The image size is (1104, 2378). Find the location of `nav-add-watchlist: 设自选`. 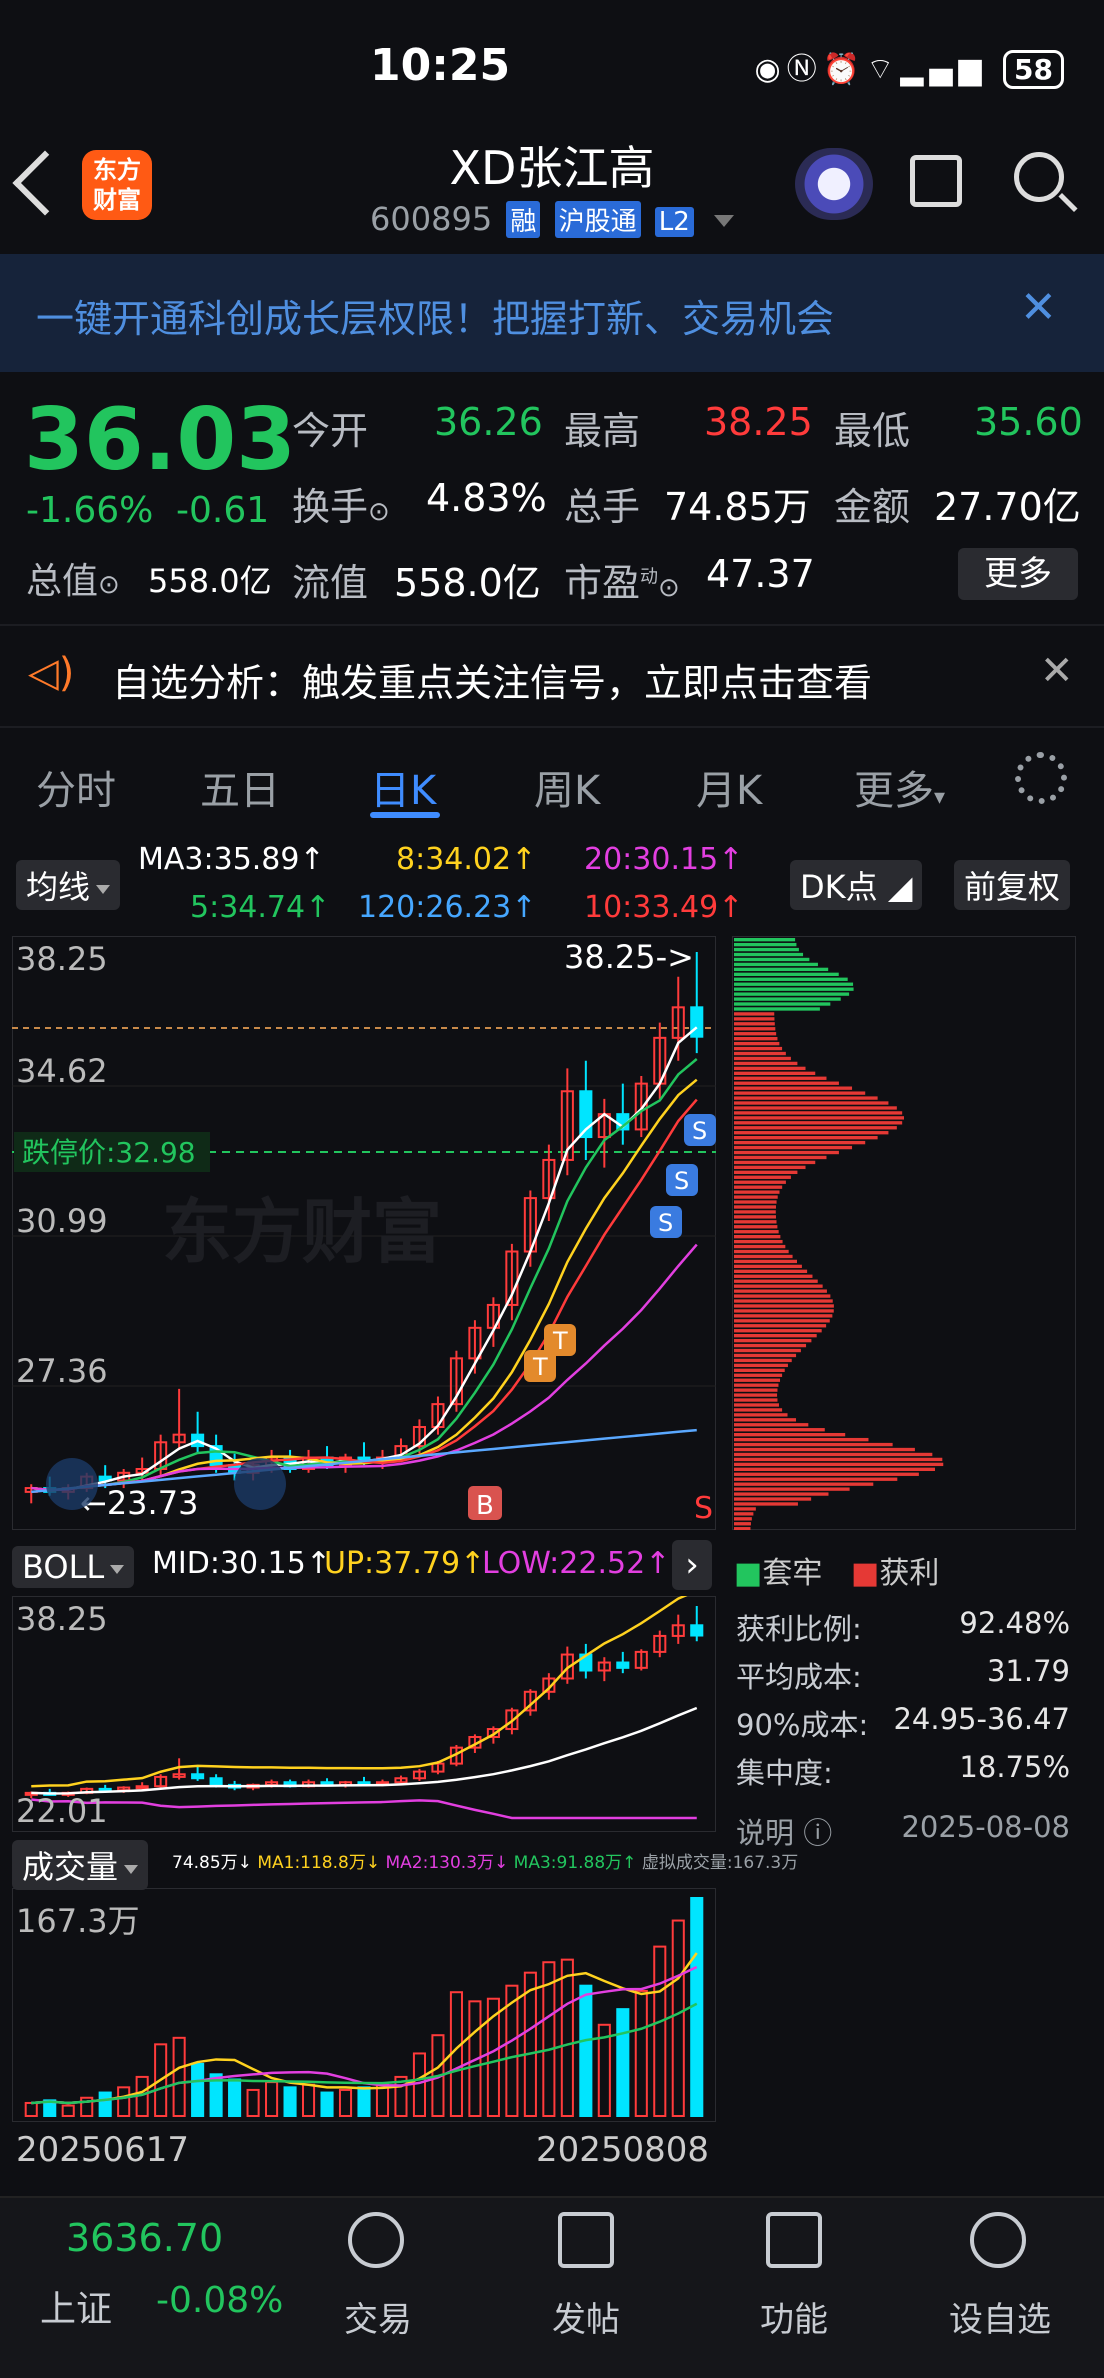

nav-add-watchlist: 设自选 is located at coordinates (1000, 2316).